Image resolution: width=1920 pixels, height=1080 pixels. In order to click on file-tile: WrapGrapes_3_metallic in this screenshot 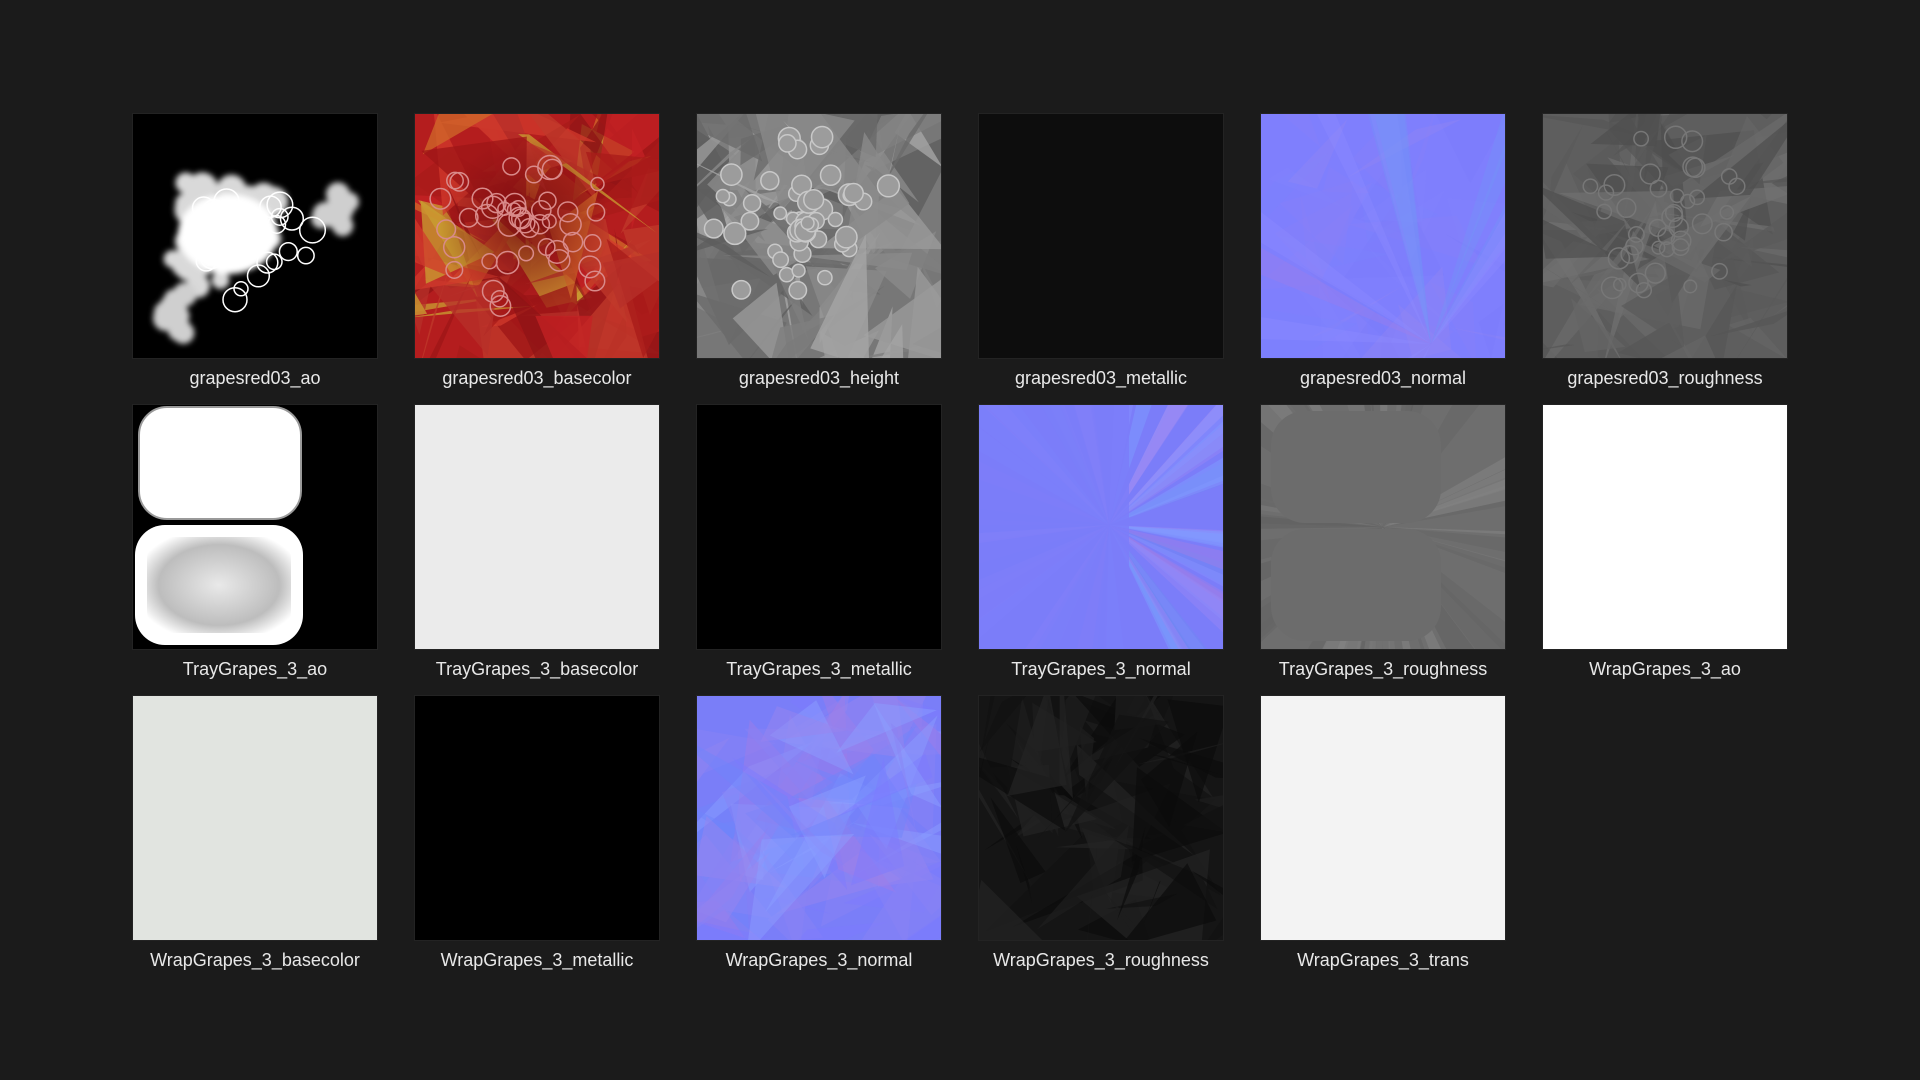, I will do `click(537, 841)`.